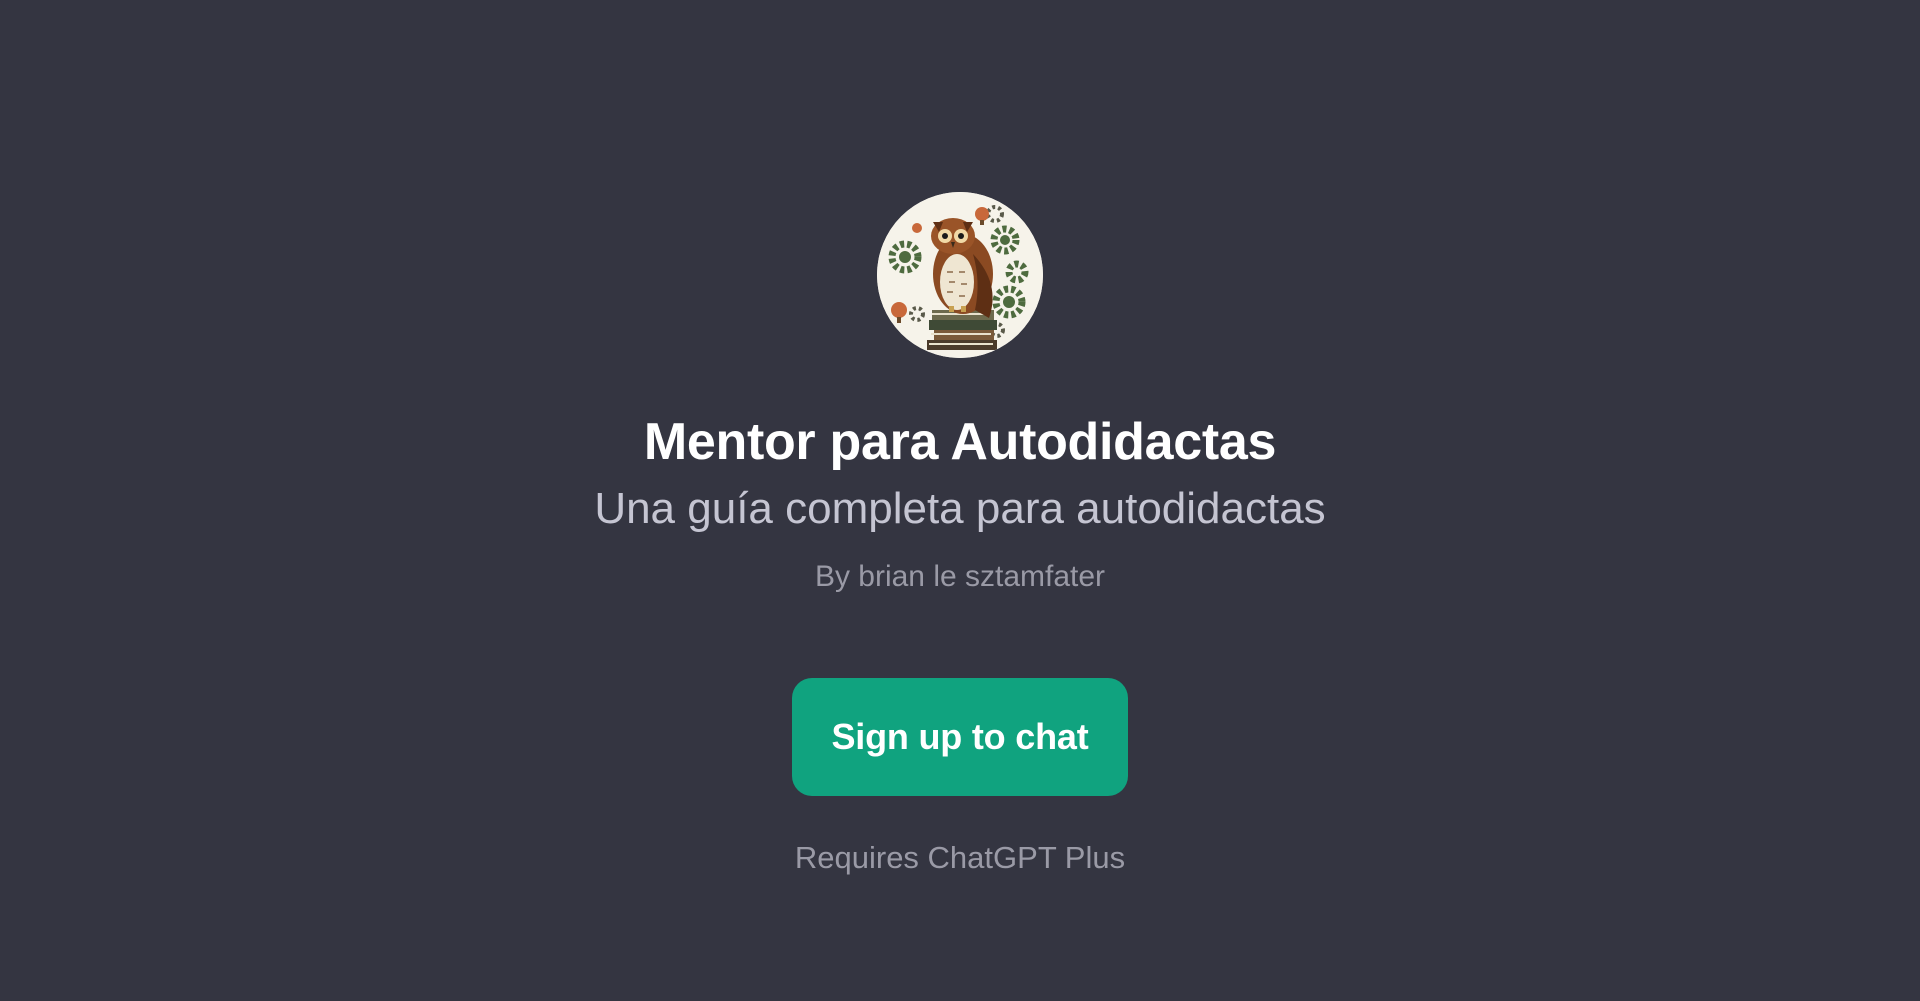  I want to click on gpt-description: Una guía completa para autodidactas, so click(960, 508).